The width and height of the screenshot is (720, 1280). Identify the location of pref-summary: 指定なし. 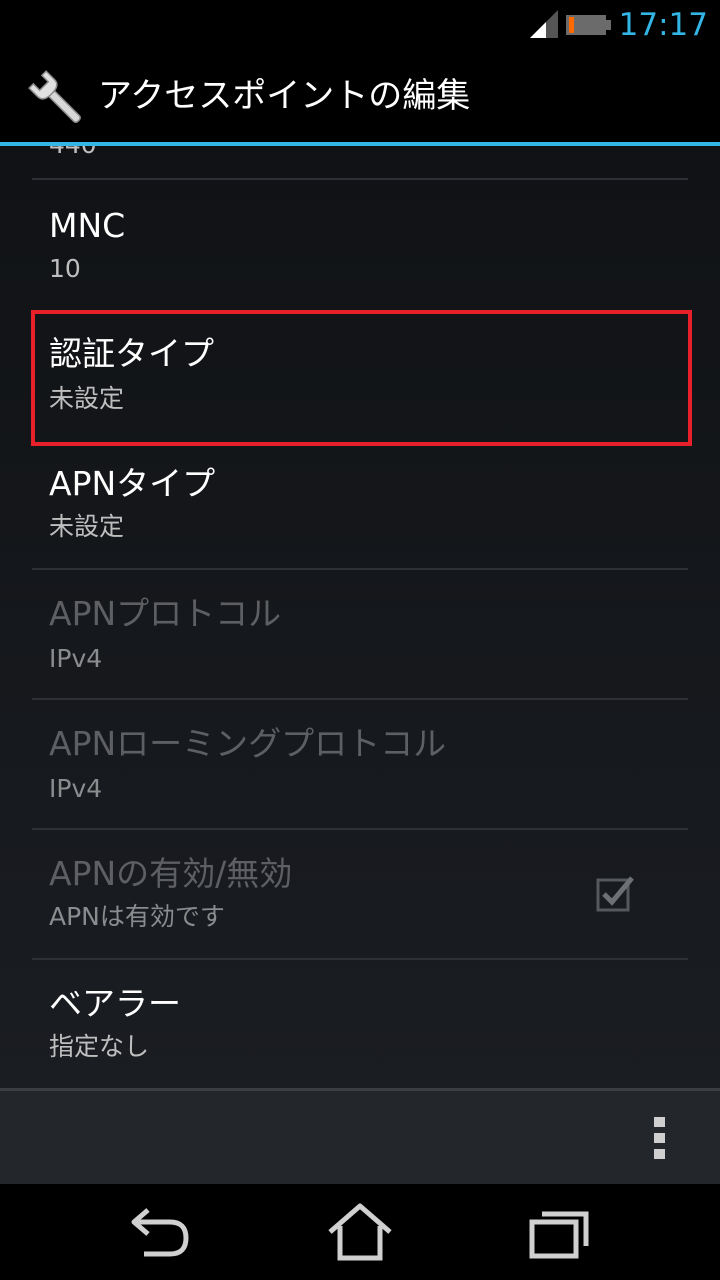
(99, 1046).